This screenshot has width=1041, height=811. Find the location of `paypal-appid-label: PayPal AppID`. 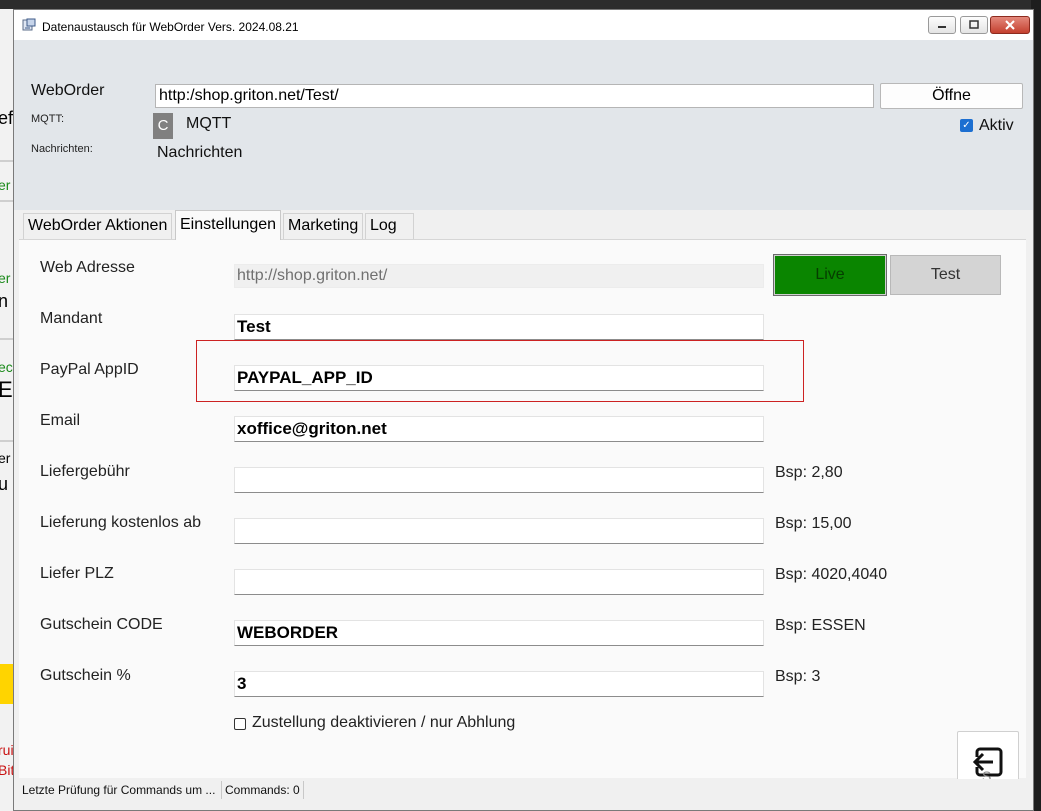

paypal-appid-label: PayPal AppID is located at coordinates (89, 369).